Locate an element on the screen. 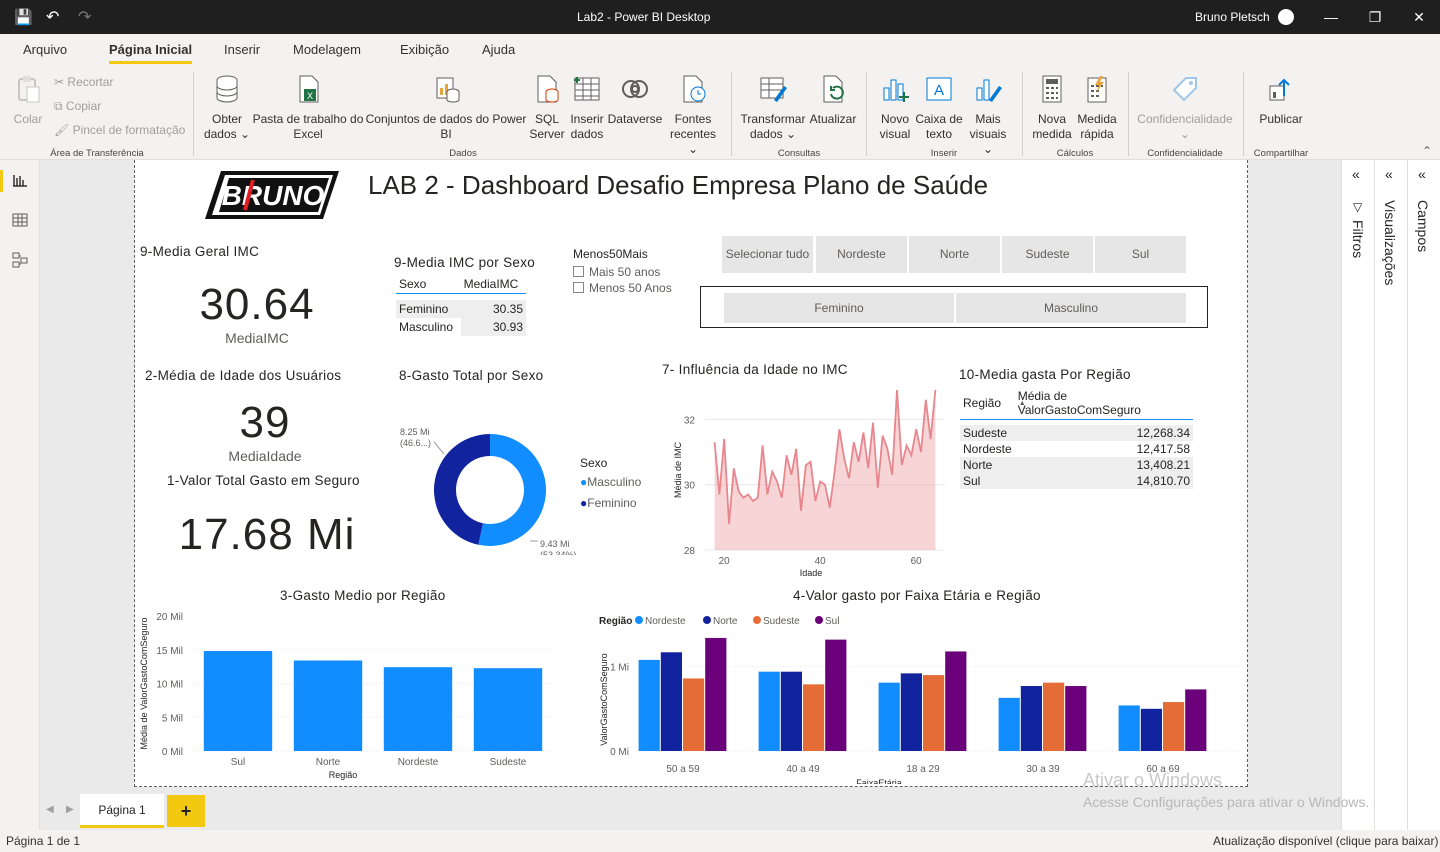 The height and width of the screenshot is (852, 1440). x-tick-label: Norte is located at coordinates (328, 762).